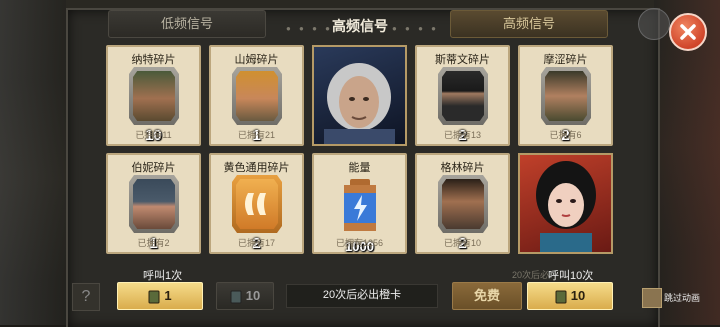  I want to click on owned-count: 已拥有17, so click(256, 243).